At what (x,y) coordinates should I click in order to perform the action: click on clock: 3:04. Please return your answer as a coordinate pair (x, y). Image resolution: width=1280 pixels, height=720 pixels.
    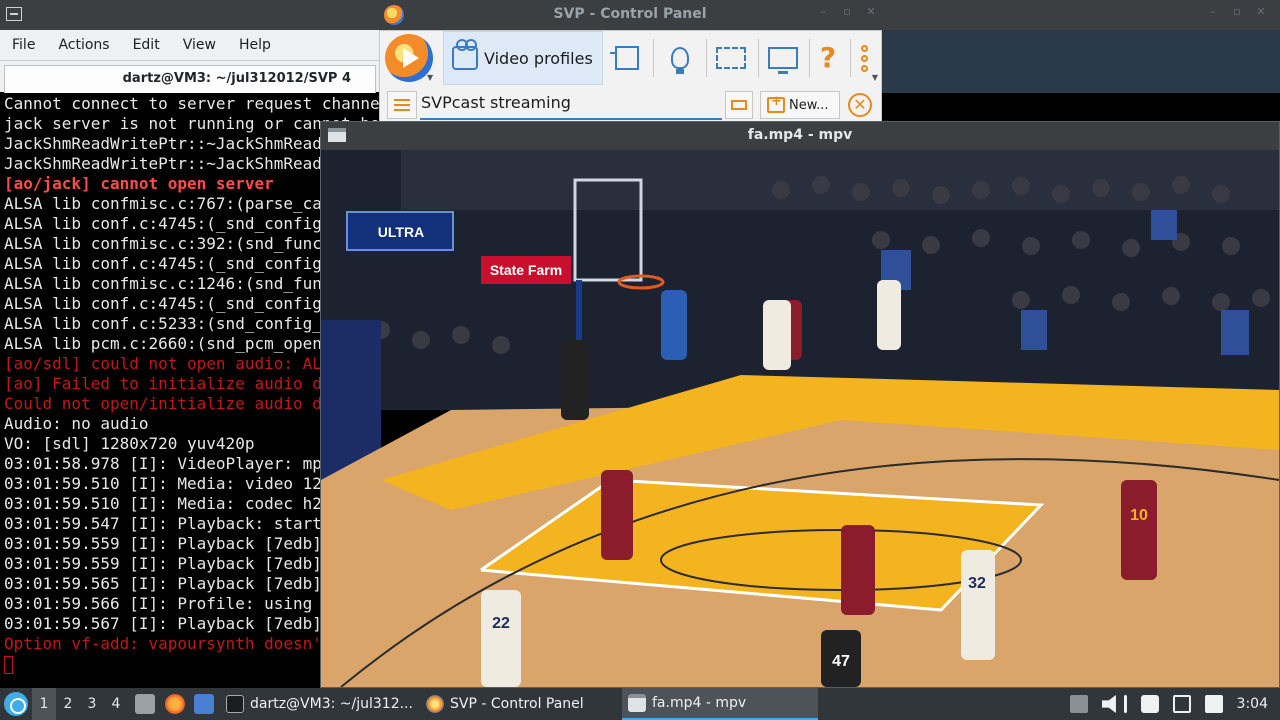
    Looking at the image, I should click on (1252, 704).